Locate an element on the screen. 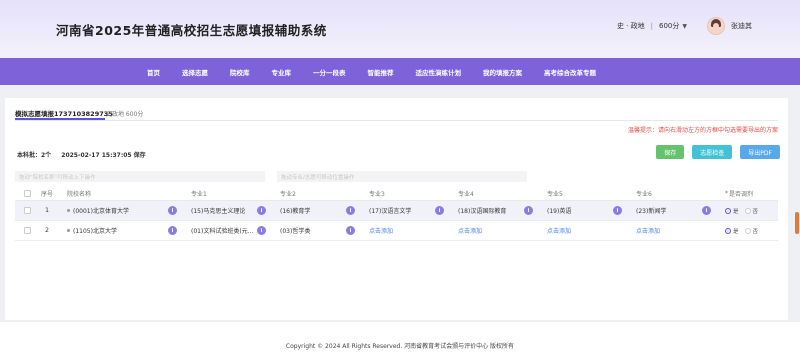 The width and height of the screenshot is (800, 361). major-cell: (16)教育学 i is located at coordinates (316, 210).